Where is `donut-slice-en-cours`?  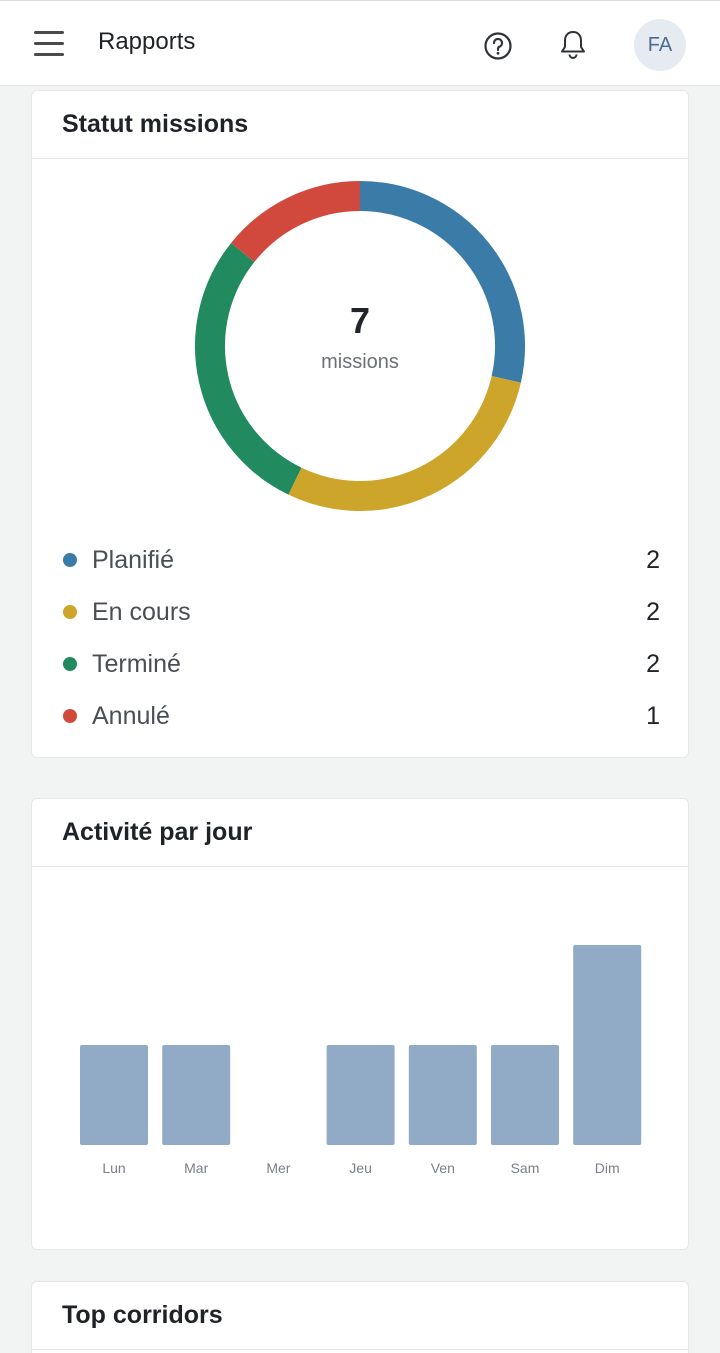
donut-slice-en-cours is located at coordinates (404, 443).